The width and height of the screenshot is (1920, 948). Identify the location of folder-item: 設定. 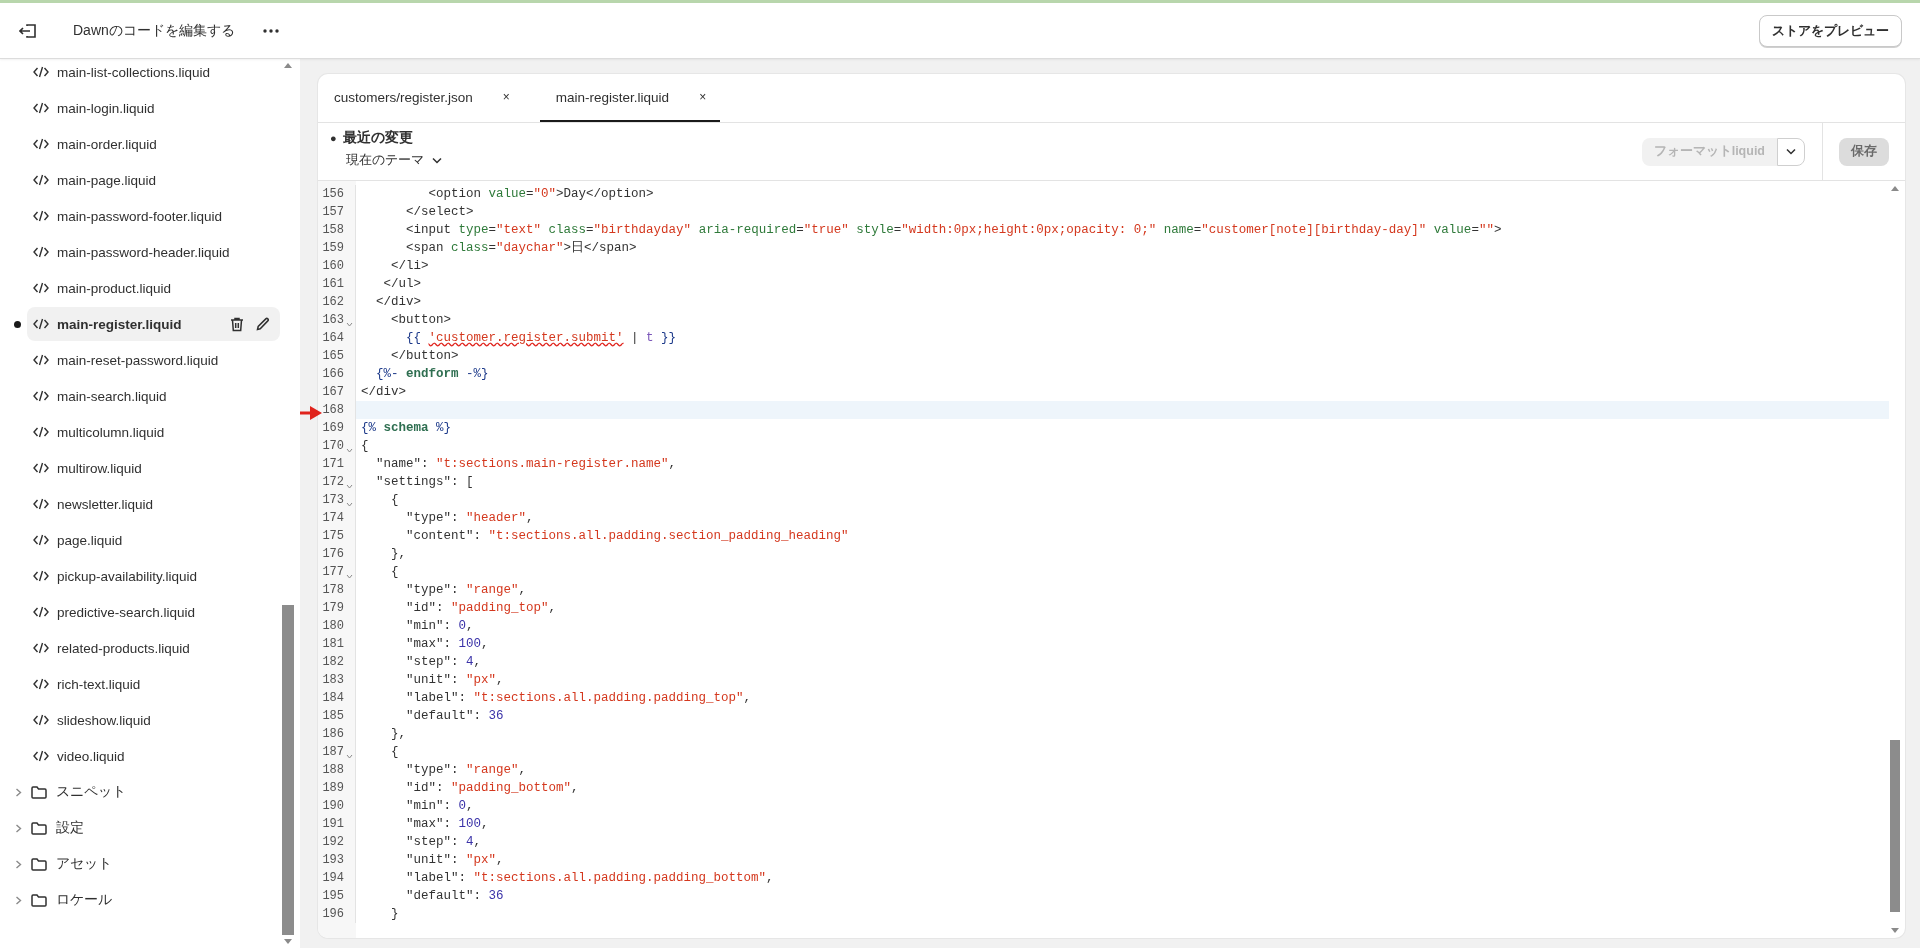
(150, 828).